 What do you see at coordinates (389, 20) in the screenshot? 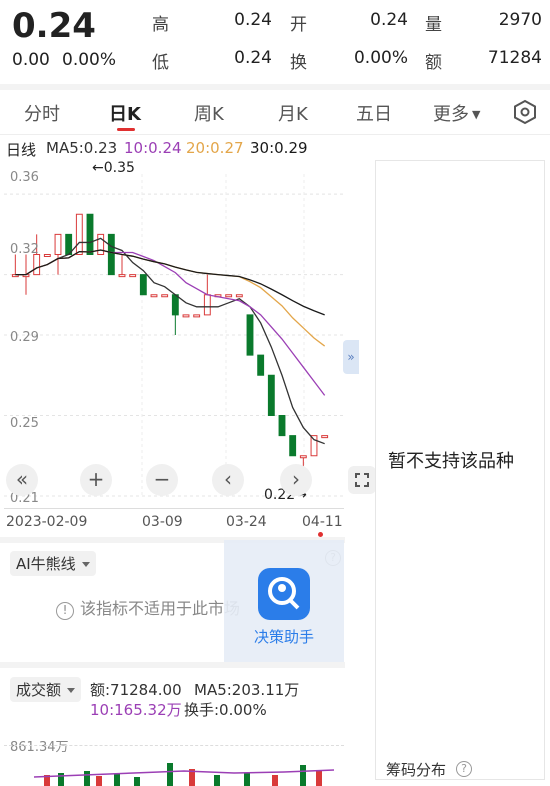
I see `open-value: 0.24` at bounding box center [389, 20].